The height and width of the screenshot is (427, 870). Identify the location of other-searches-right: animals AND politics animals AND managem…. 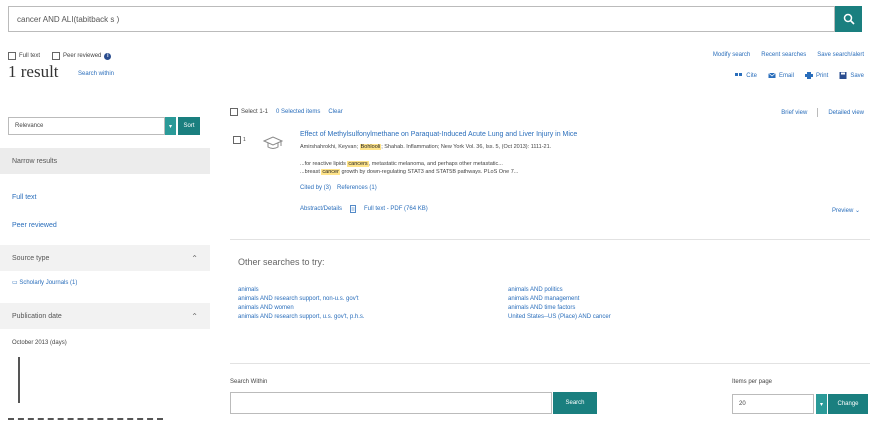
(559, 303).